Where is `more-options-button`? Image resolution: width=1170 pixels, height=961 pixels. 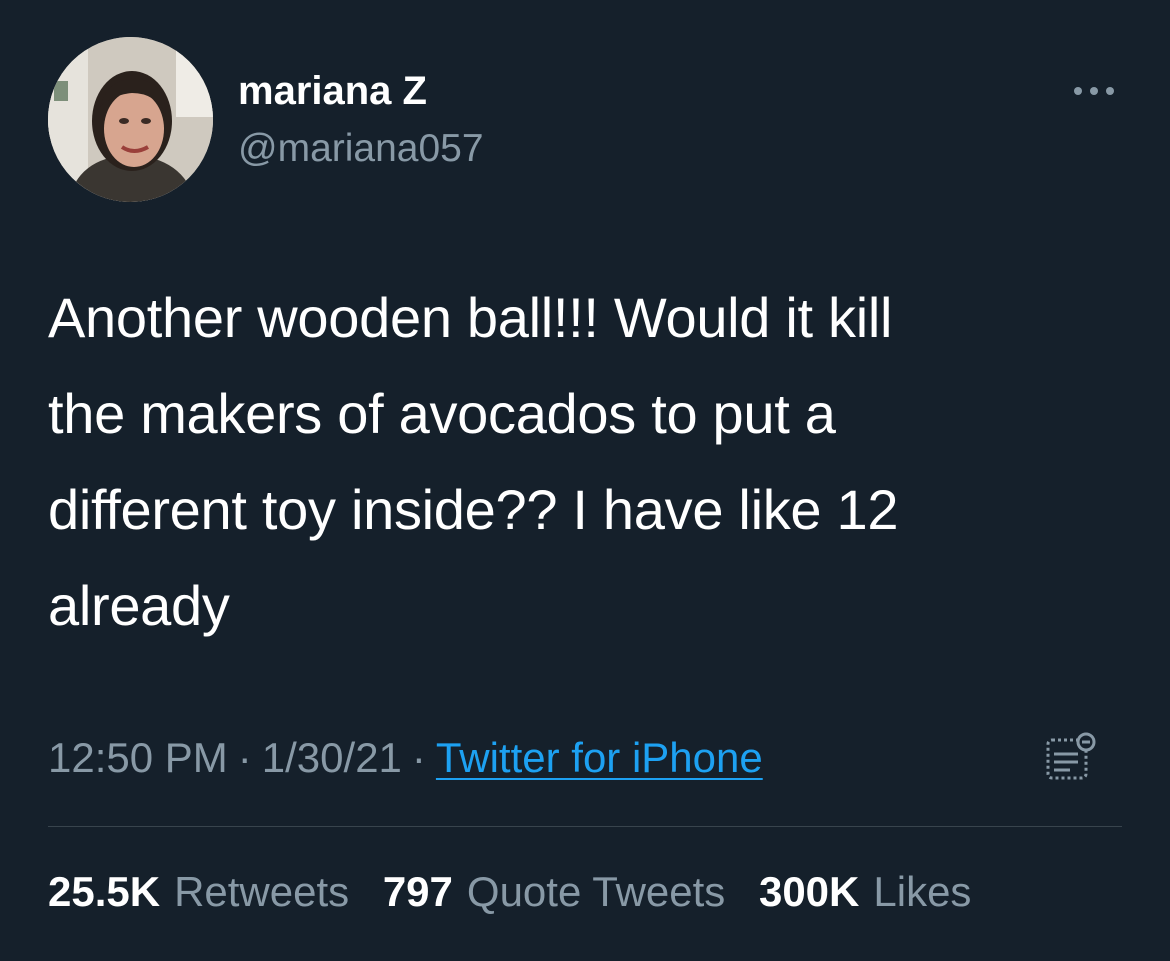 more-options-button is located at coordinates (1094, 91).